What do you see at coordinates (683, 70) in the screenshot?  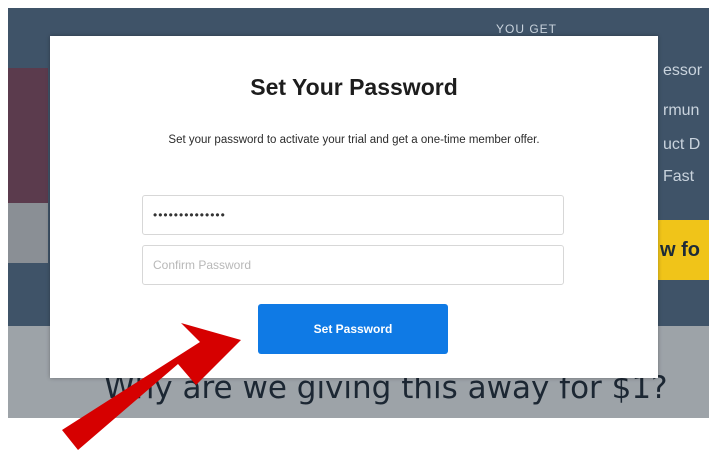 I see `background-feature-line: essor` at bounding box center [683, 70].